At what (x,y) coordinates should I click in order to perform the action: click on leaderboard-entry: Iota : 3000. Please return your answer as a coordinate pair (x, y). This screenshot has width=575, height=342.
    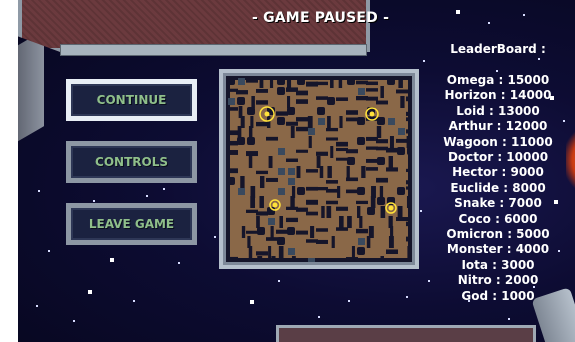
    Looking at the image, I should click on (498, 264).